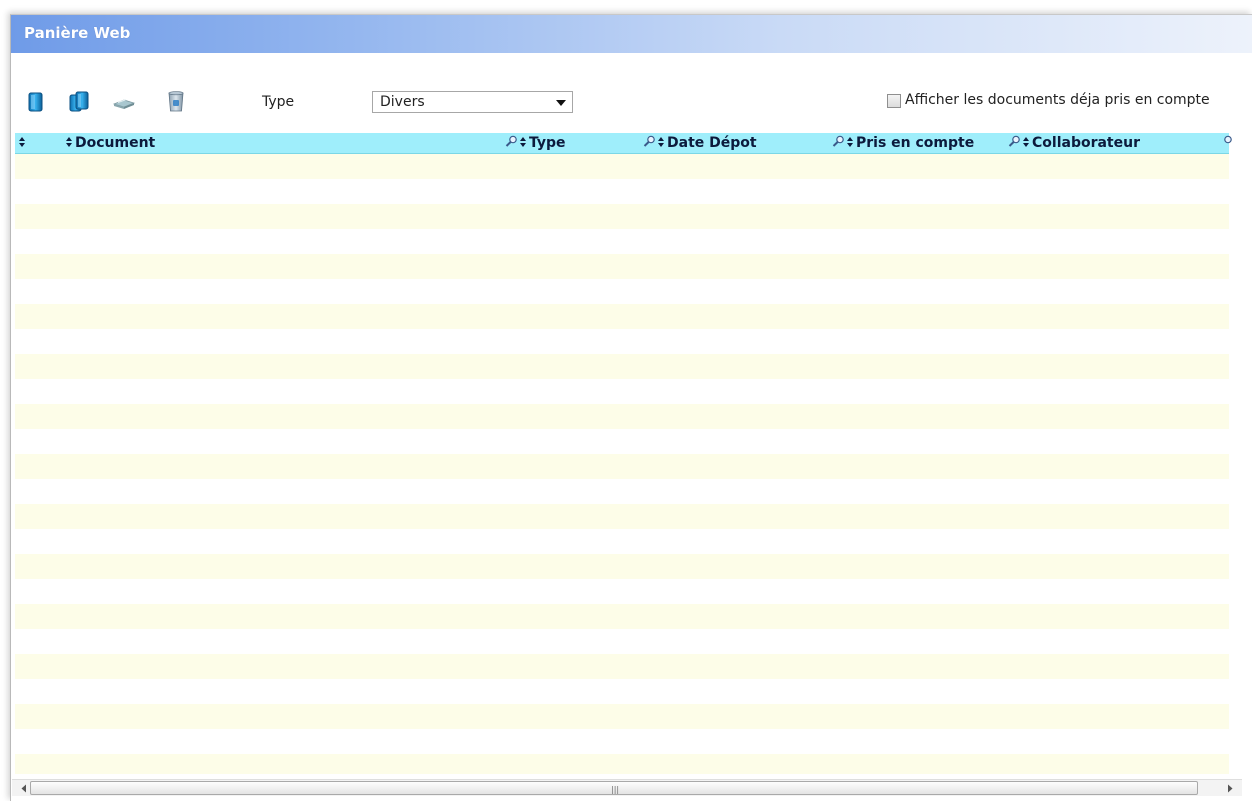 The height and width of the screenshot is (801, 1252). Describe the element at coordinates (278, 102) in the screenshot. I see `type-label: Type` at that location.